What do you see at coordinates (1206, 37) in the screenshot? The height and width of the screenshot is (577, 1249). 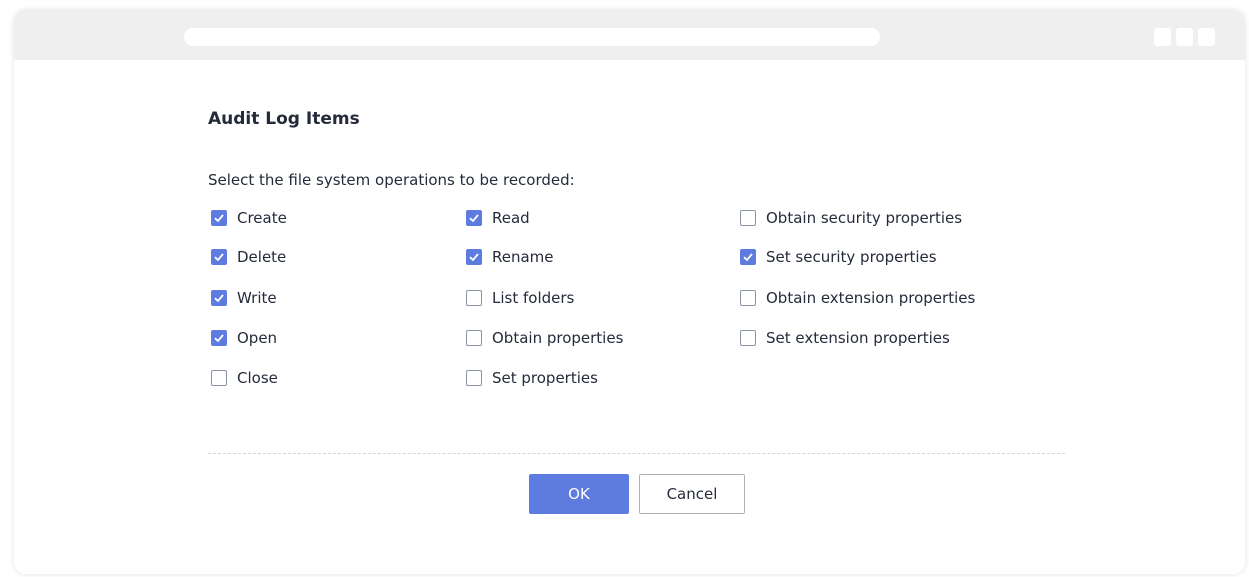 I see `close-window-button` at bounding box center [1206, 37].